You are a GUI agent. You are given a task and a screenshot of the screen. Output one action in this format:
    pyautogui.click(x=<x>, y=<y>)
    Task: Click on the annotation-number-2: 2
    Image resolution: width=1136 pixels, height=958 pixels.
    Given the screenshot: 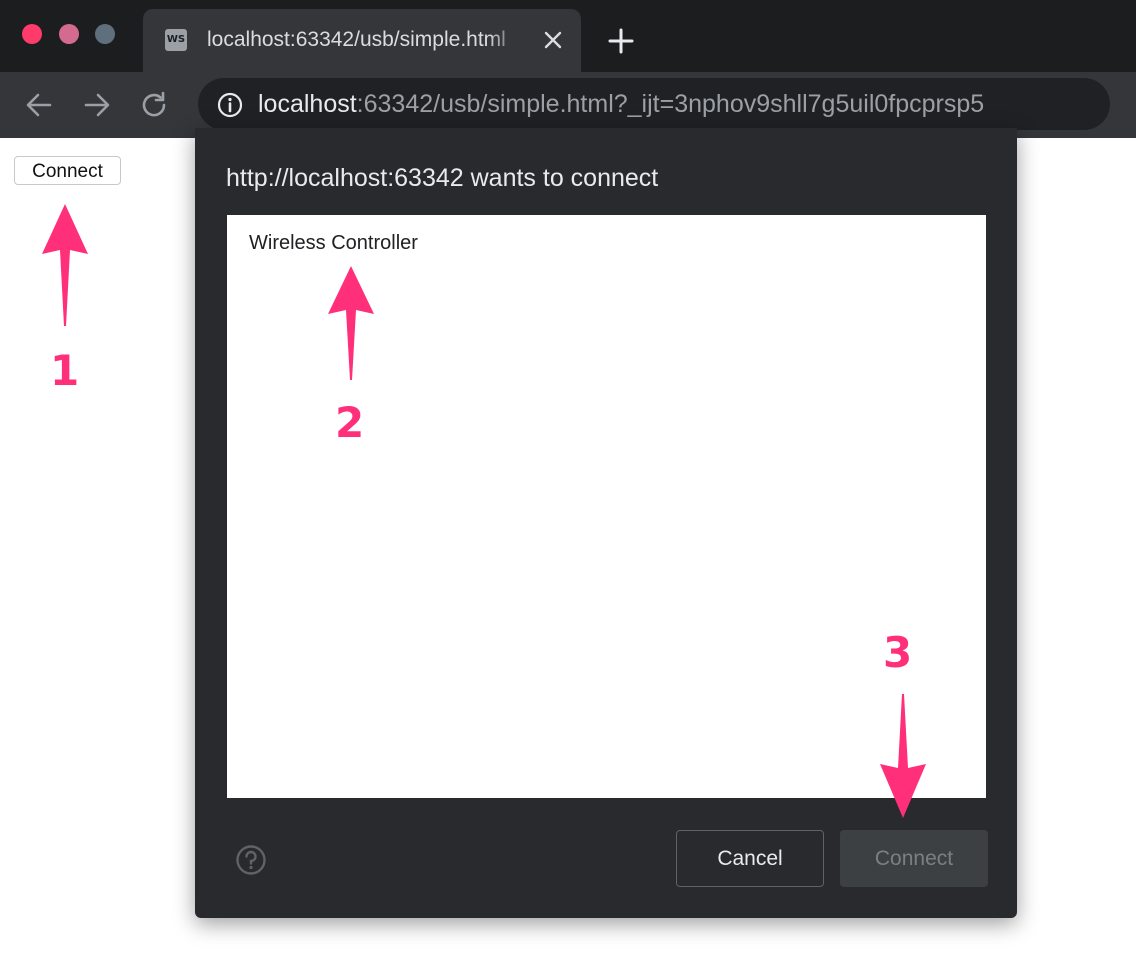 What is the action you would take?
    pyautogui.click(x=350, y=422)
    